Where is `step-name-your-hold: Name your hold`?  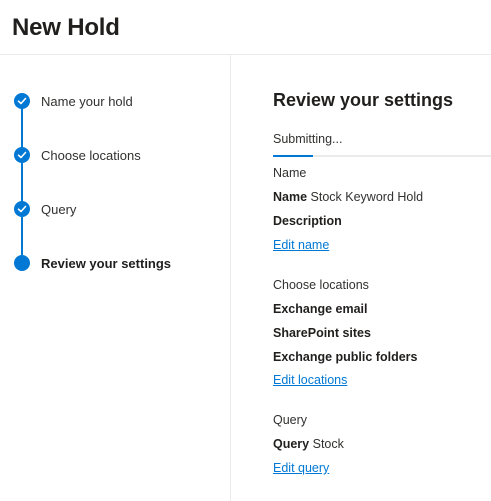 step-name-your-hold: Name your hold is located at coordinates (73, 101).